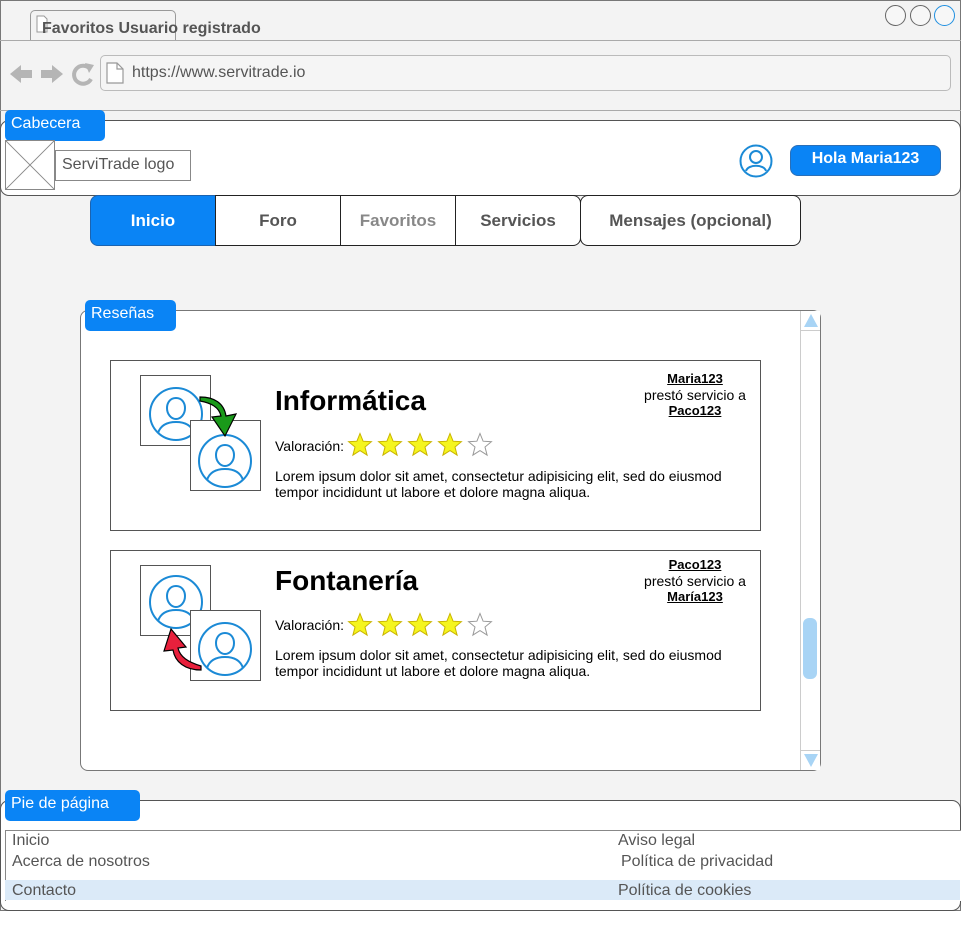 This screenshot has height=931, width=961. What do you see at coordinates (130, 315) in the screenshot?
I see `reviews-section-label: Reseñas` at bounding box center [130, 315].